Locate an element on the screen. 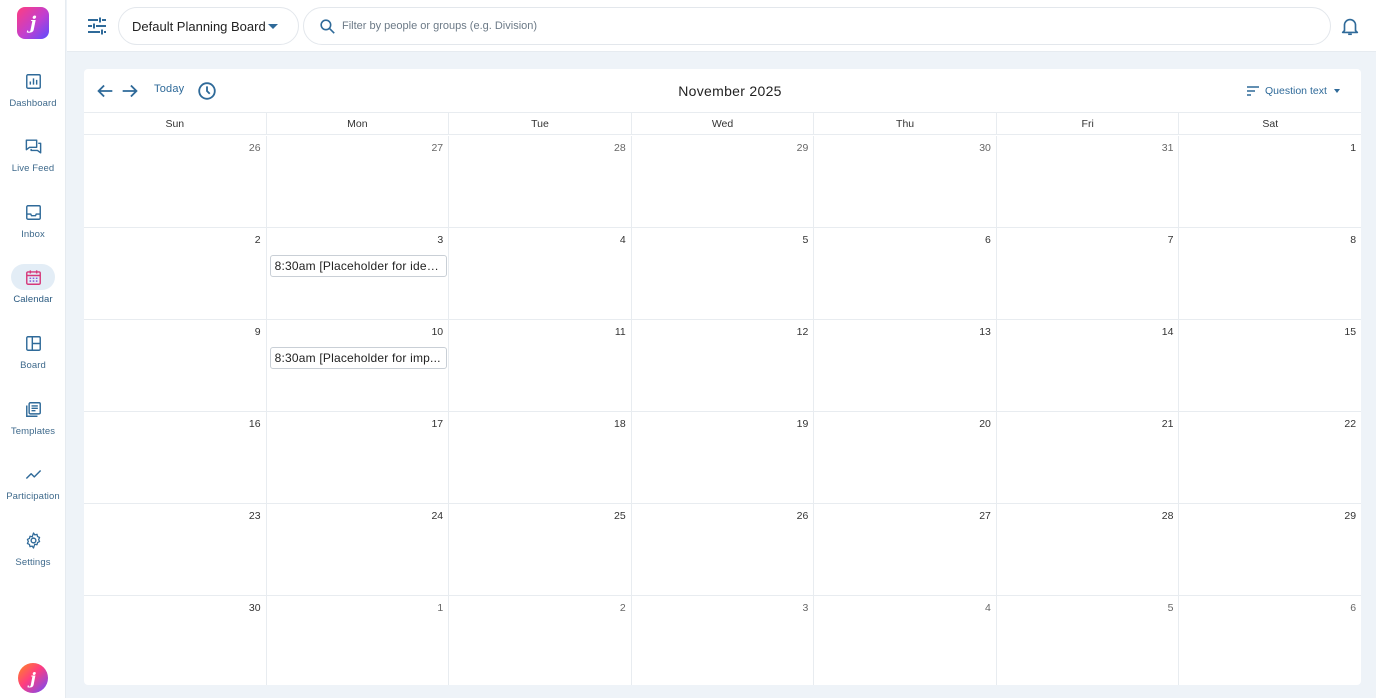 This screenshot has height=698, width=1376. search-input is located at coordinates (822, 26).